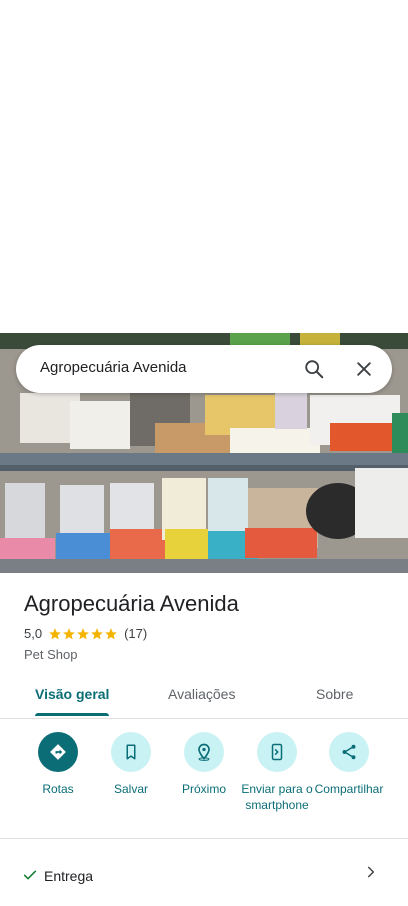 The image size is (408, 906). Describe the element at coordinates (314, 369) in the screenshot. I see `search-icon` at that location.